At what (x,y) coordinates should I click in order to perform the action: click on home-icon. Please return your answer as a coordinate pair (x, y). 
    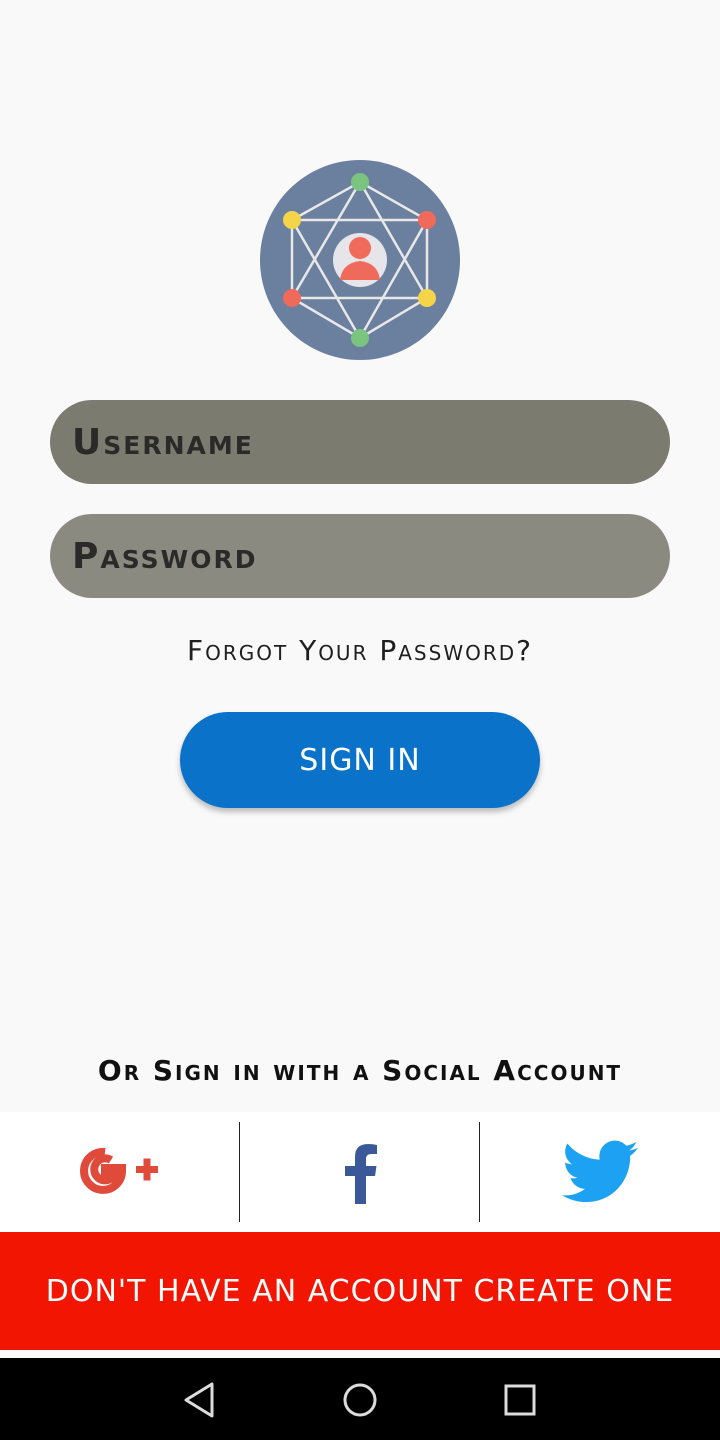
    Looking at the image, I should click on (360, 1400).